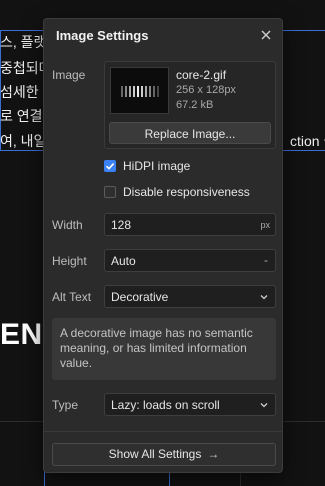  Describe the element at coordinates (121, 225) in the screenshot. I see `width-value: 128` at that location.